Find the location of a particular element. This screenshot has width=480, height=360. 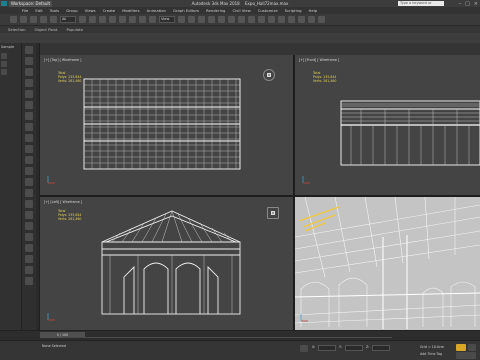

display-influences-icon is located at coordinates (29, 226).